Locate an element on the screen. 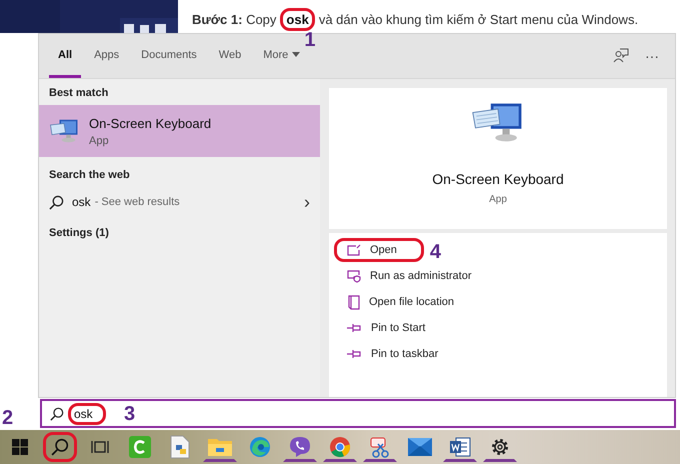 Image resolution: width=680 pixels, height=464 pixels. action-item: Pin to taskbar is located at coordinates (400, 354).